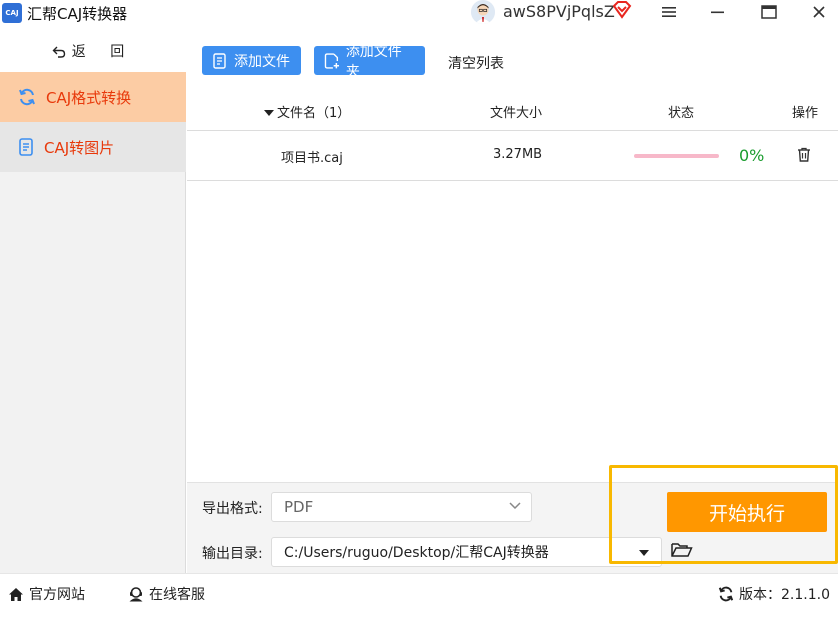  Describe the element at coordinates (416, 553) in the screenshot. I see `output-dir-value: C:/Users/ruguo/Desktop/汇帮CAJ转换器` at that location.